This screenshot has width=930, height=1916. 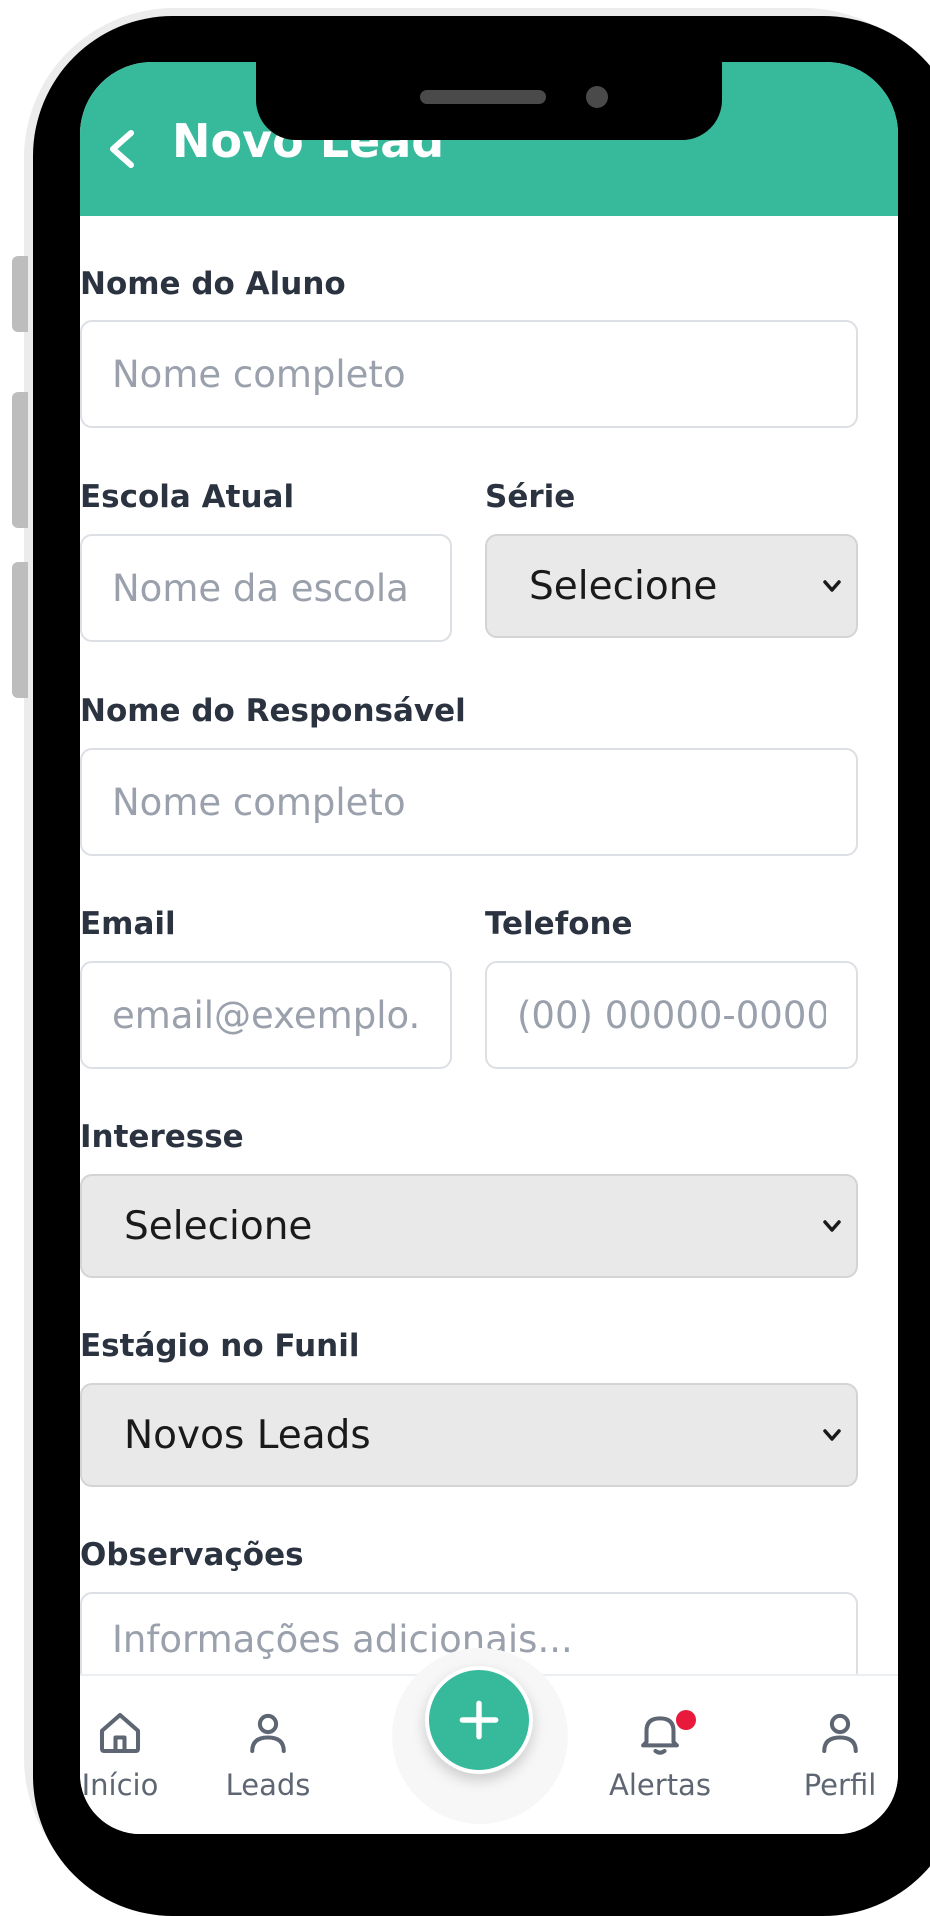 What do you see at coordinates (220, 1346) in the screenshot?
I see `funnel-stage-label: Estágio no Funil` at bounding box center [220, 1346].